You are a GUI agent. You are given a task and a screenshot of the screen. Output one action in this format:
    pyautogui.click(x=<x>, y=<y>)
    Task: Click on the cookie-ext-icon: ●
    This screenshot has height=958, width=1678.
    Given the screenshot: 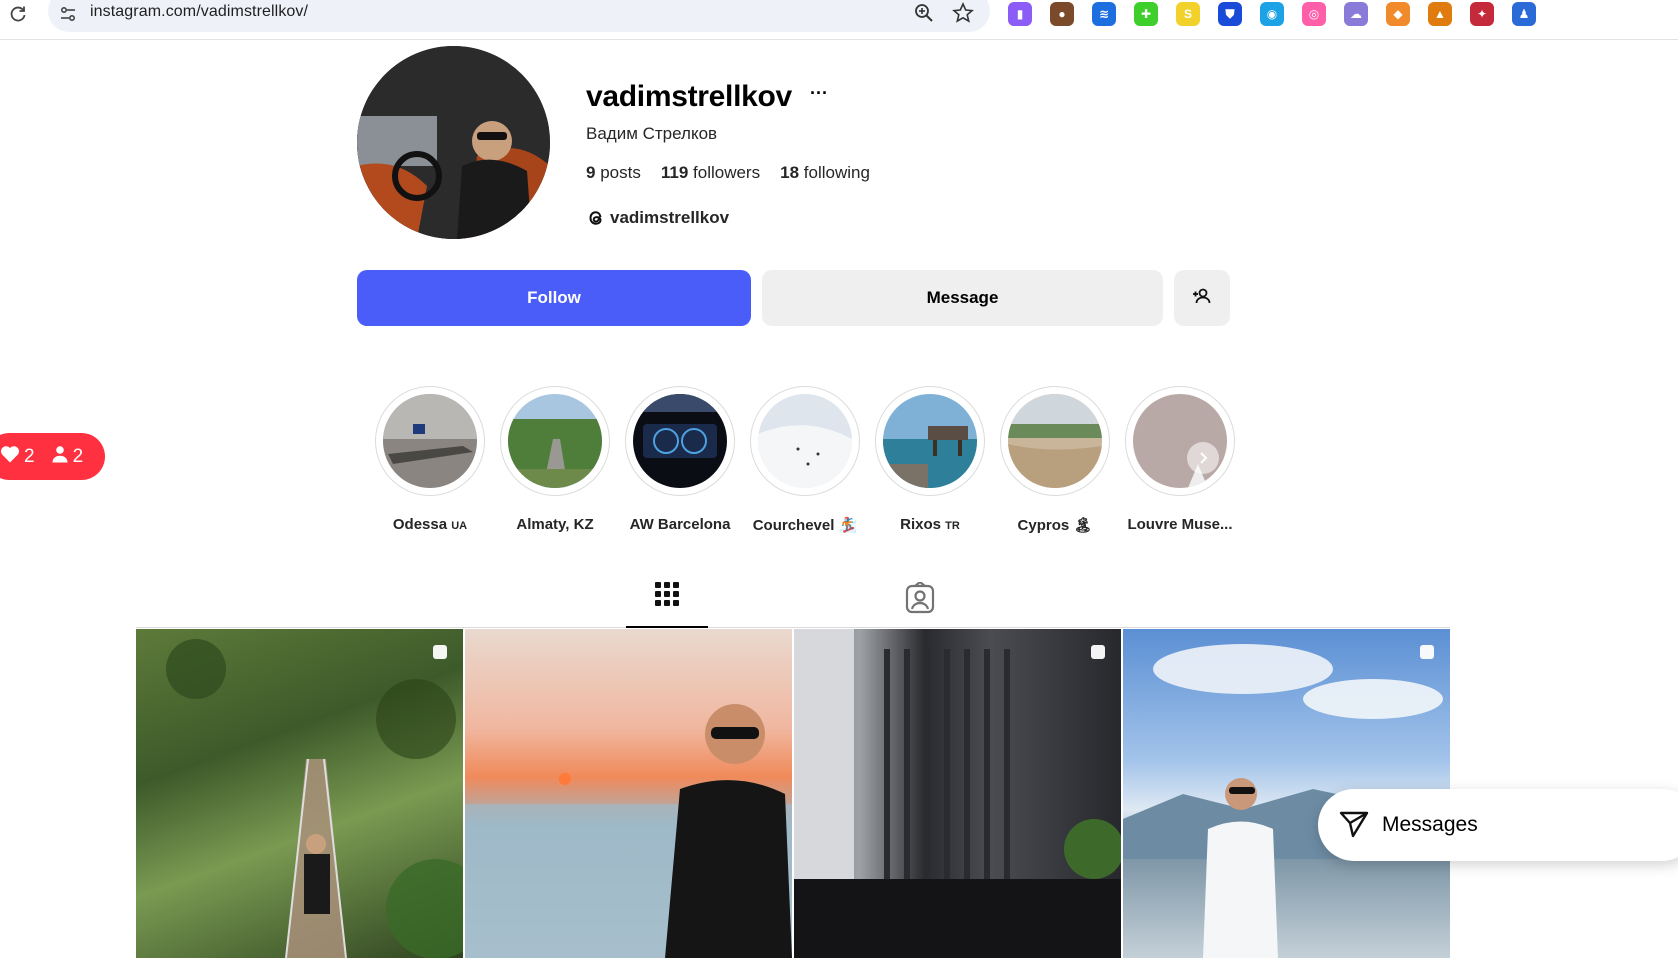 What is the action you would take?
    pyautogui.click(x=1062, y=14)
    